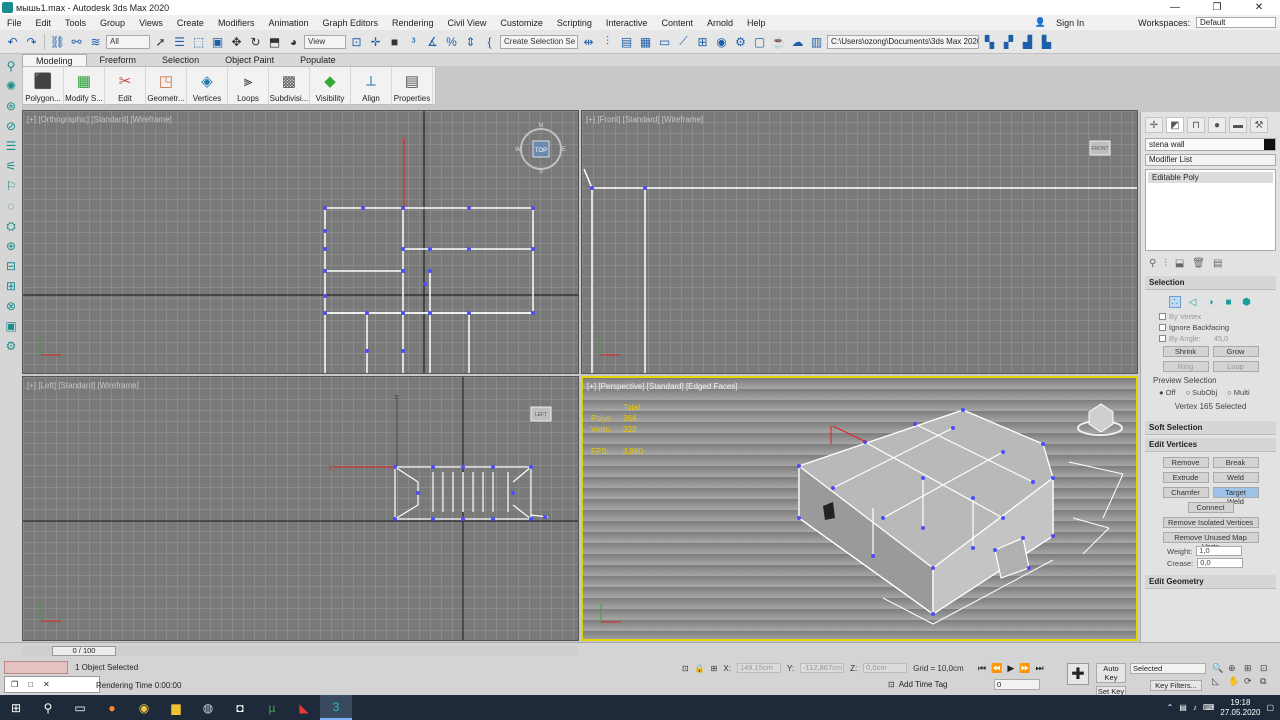 The width and height of the screenshot is (1280, 720). What do you see at coordinates (1046, 41) in the screenshot?
I see `project-options-icon: ▙` at bounding box center [1046, 41].